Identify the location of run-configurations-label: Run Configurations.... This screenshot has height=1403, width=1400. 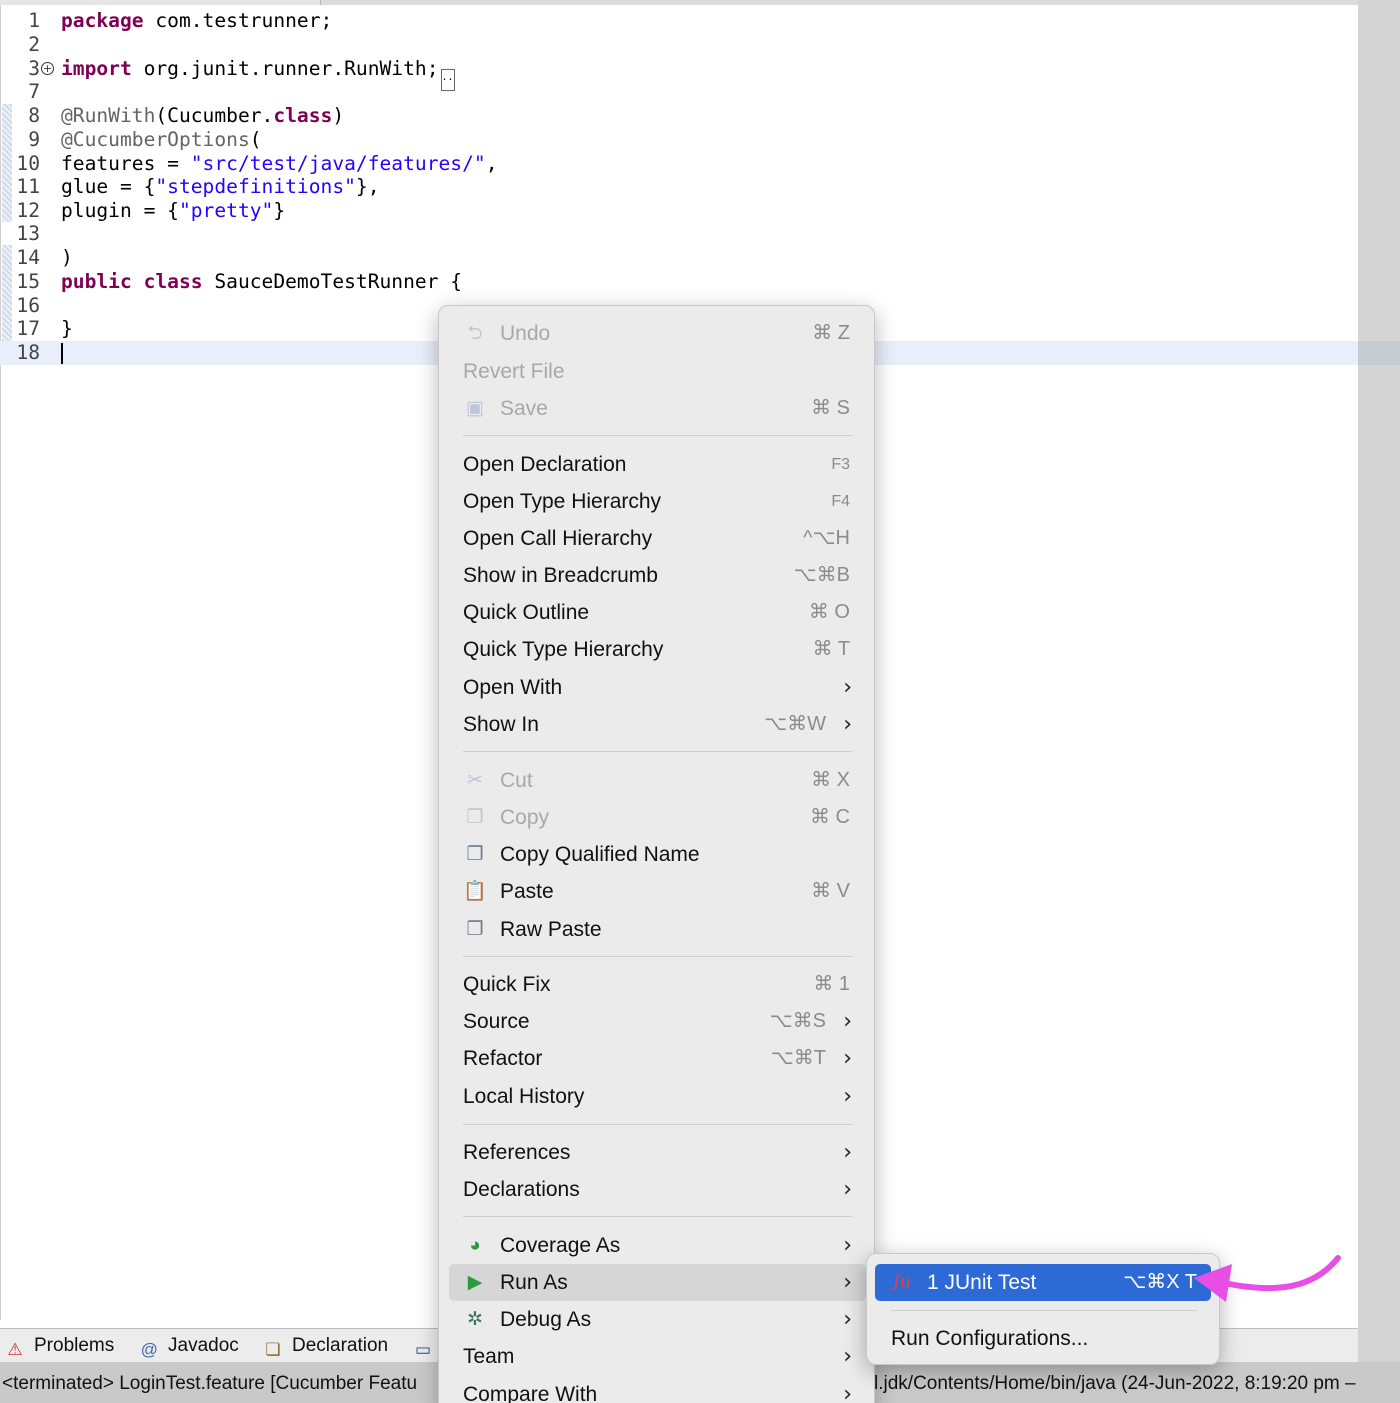
(990, 1338).